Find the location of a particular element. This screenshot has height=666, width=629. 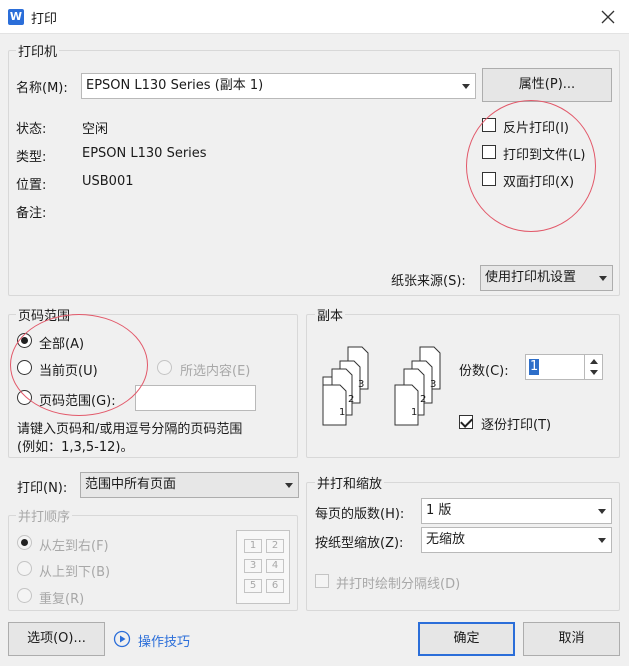

printer-name-select: EPSON L130 Series (副本 1) is located at coordinates (278, 86).